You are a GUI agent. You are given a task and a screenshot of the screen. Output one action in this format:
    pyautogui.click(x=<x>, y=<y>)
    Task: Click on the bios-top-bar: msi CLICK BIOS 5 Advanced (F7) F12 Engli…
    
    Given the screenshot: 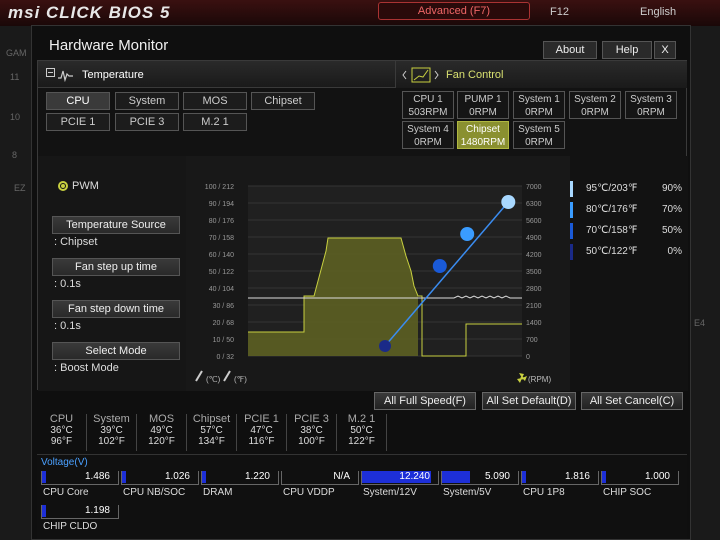 What is the action you would take?
    pyautogui.click(x=360, y=13)
    